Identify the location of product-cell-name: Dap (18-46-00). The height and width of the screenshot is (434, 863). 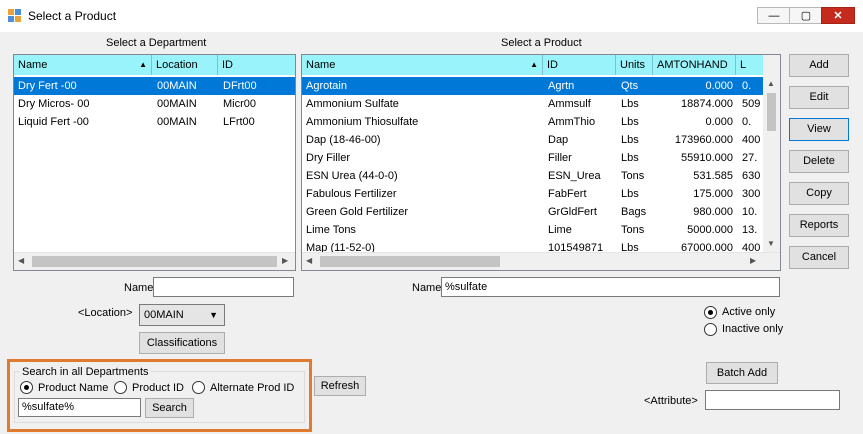
(343, 140).